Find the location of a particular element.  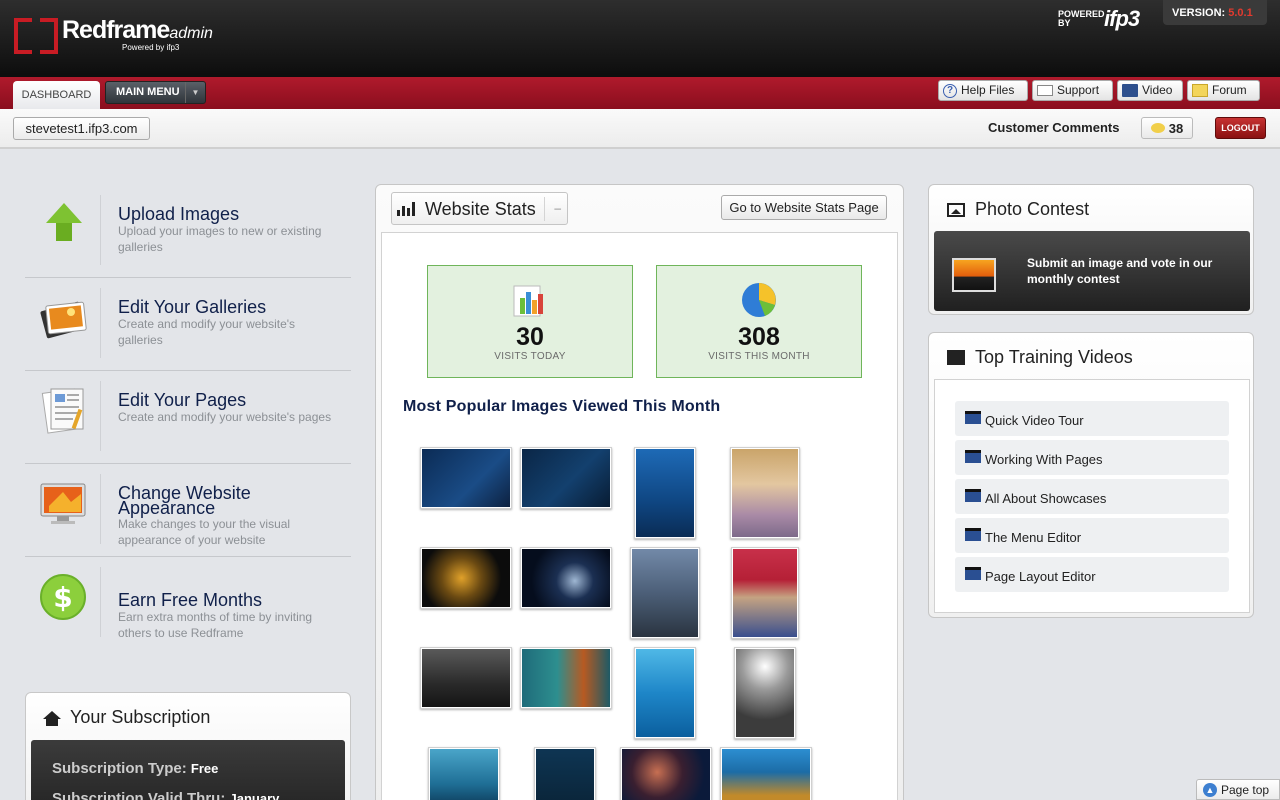

goto-stats-button: Go to Website Stats Page is located at coordinates (804, 207).